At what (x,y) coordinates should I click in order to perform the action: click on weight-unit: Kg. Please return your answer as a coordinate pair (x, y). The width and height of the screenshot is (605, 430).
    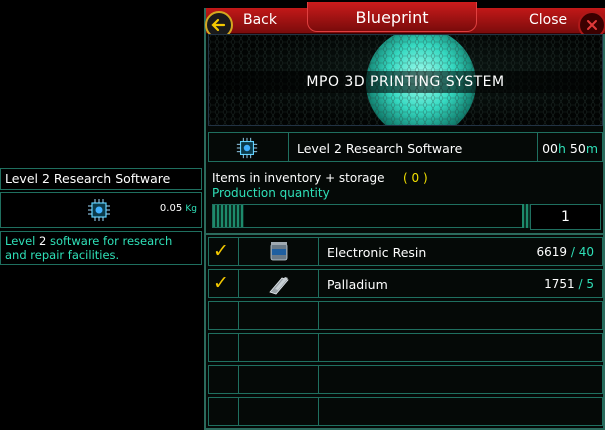
    Looking at the image, I should click on (191, 209).